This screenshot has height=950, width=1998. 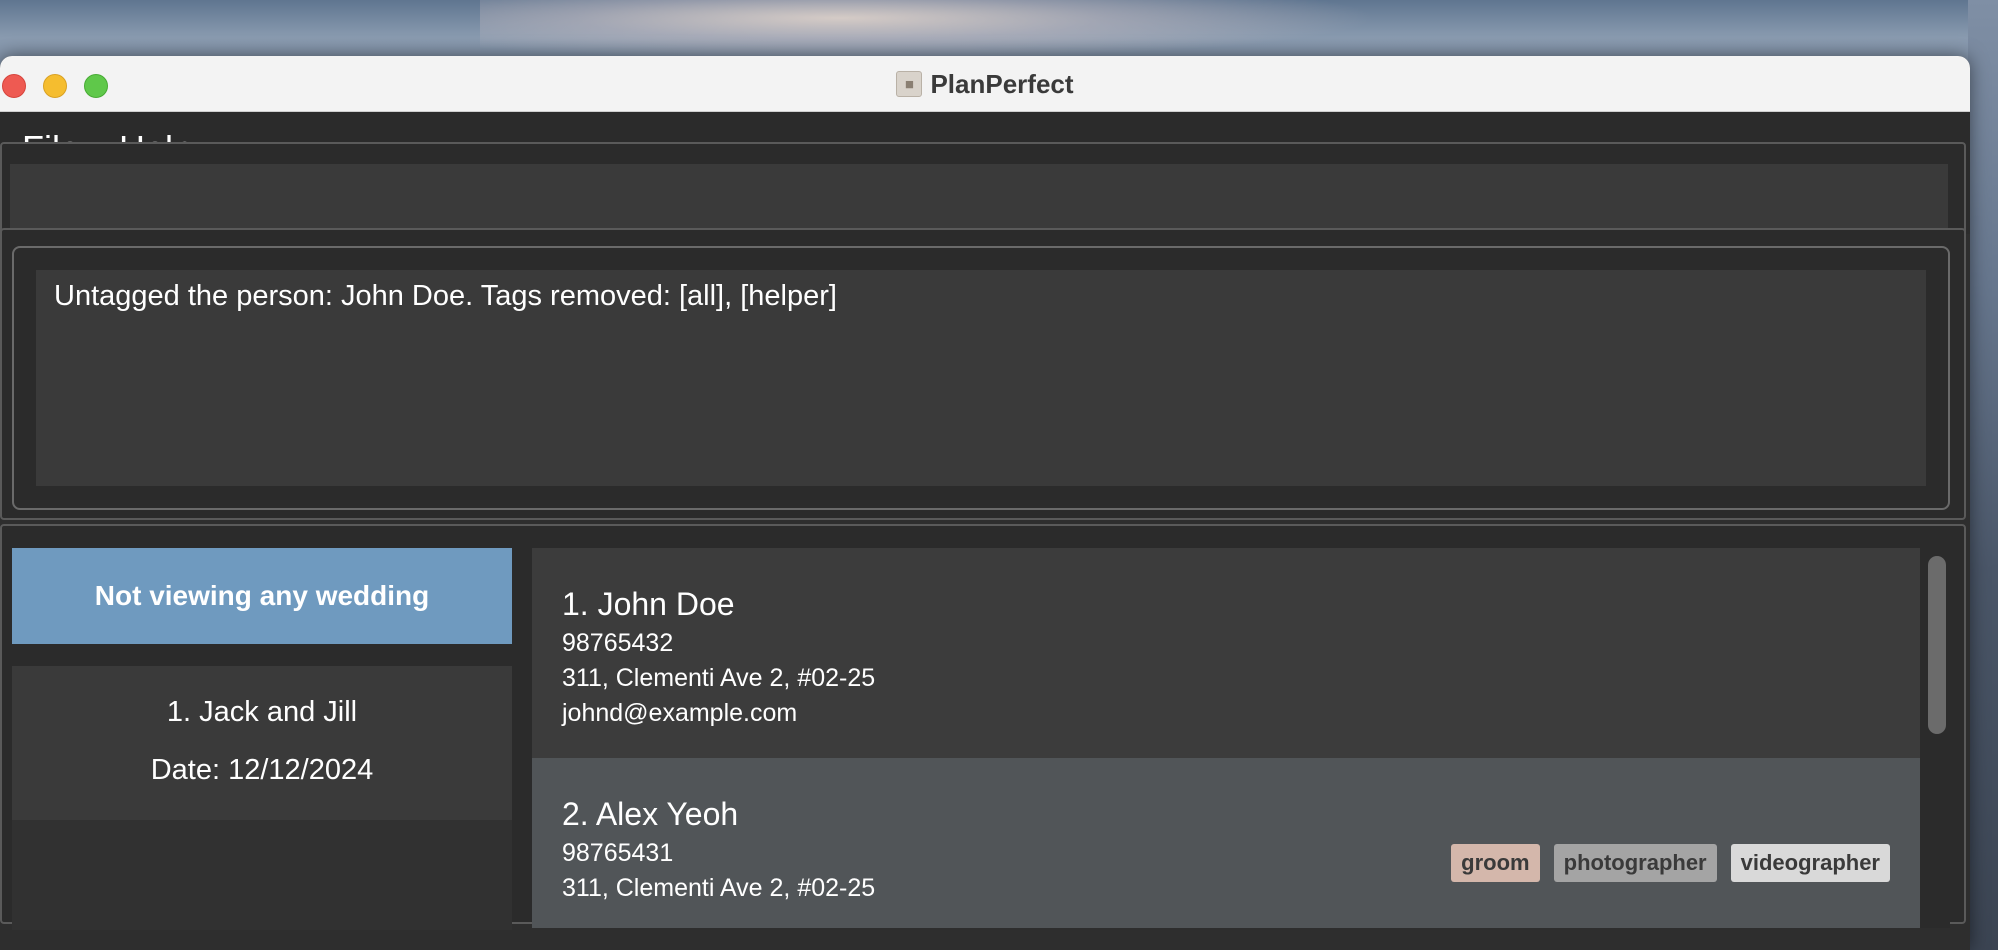 I want to click on person-tags: groom photographer videographer, so click(x=1670, y=863).